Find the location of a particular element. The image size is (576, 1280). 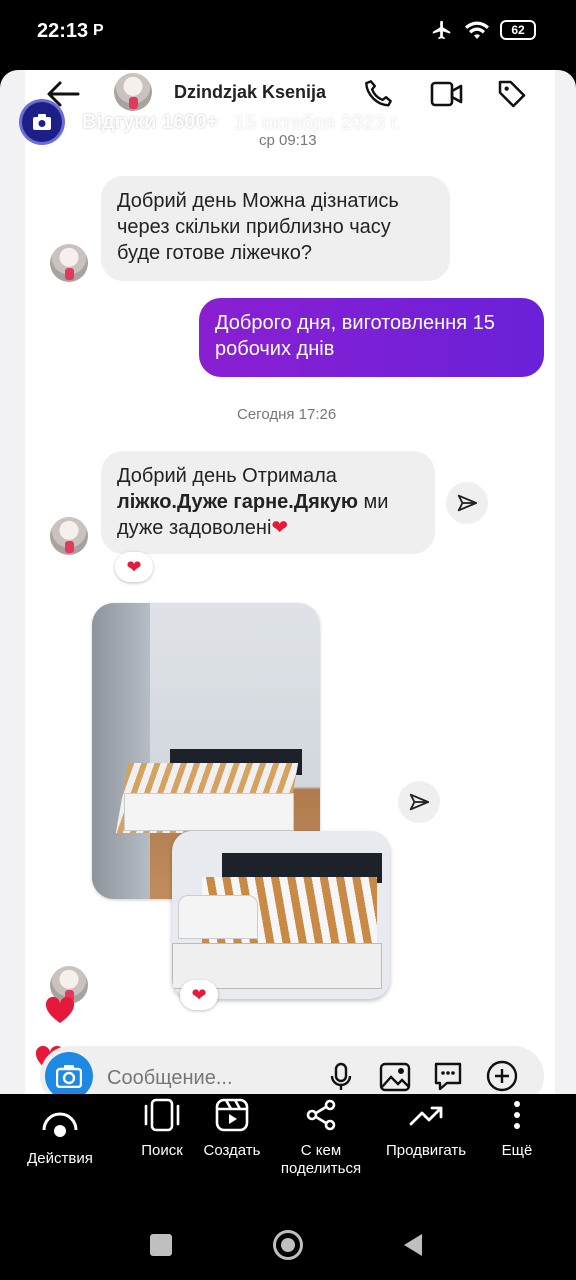

message-line: ліжко.Дуже гарне.Дякую ми is located at coordinates (268, 502).